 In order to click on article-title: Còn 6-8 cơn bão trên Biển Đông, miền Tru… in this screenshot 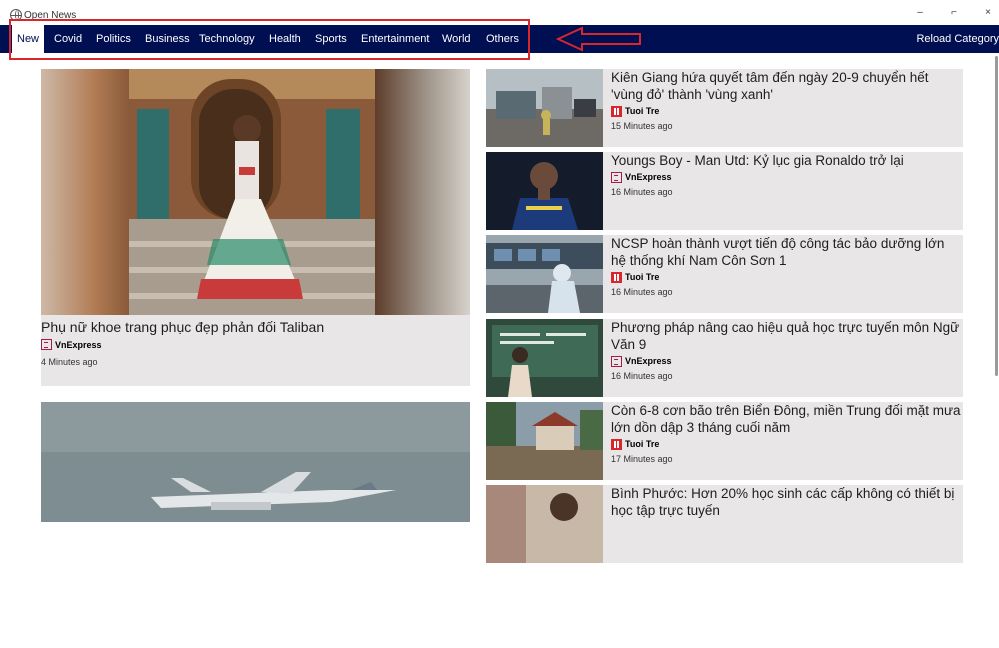, I will do `click(786, 419)`.